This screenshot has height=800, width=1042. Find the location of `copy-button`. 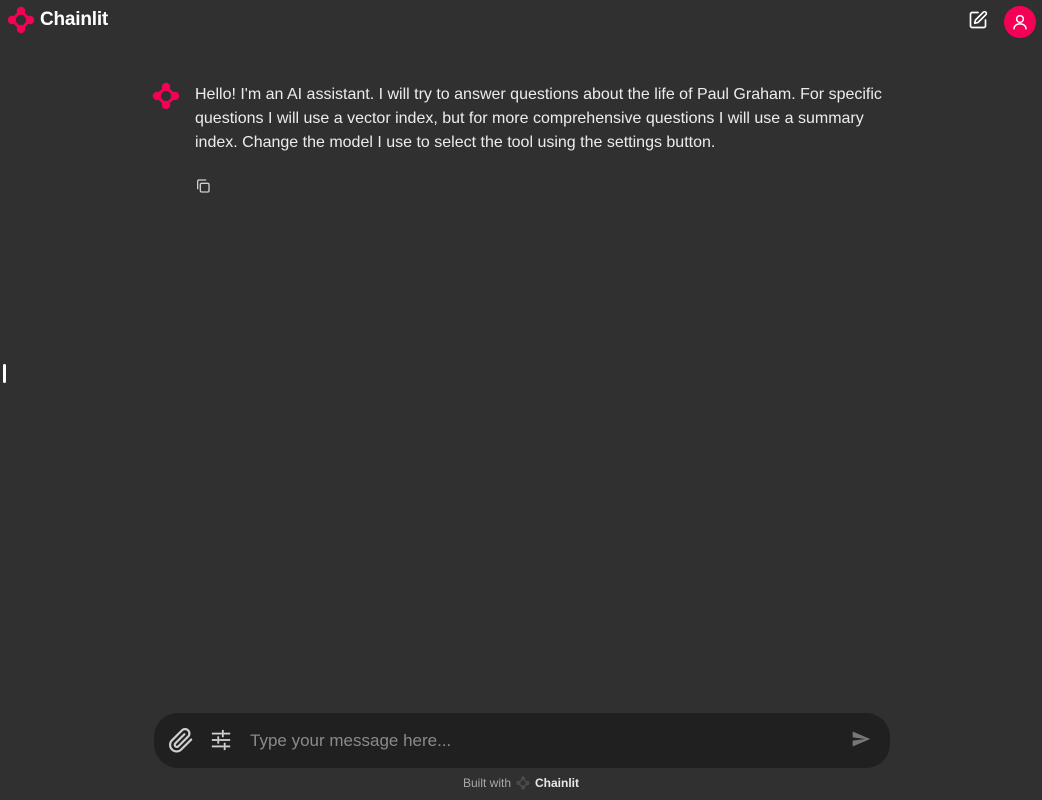

copy-button is located at coordinates (204, 187).